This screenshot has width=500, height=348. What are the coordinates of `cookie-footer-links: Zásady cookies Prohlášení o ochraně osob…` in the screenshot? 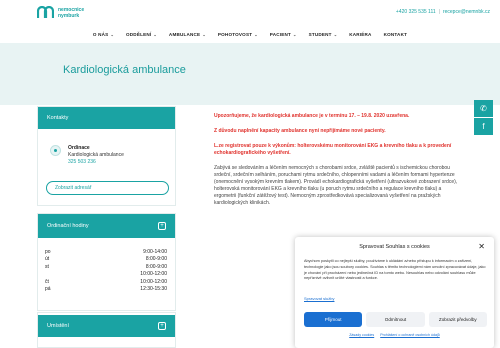 It's located at (394, 335).